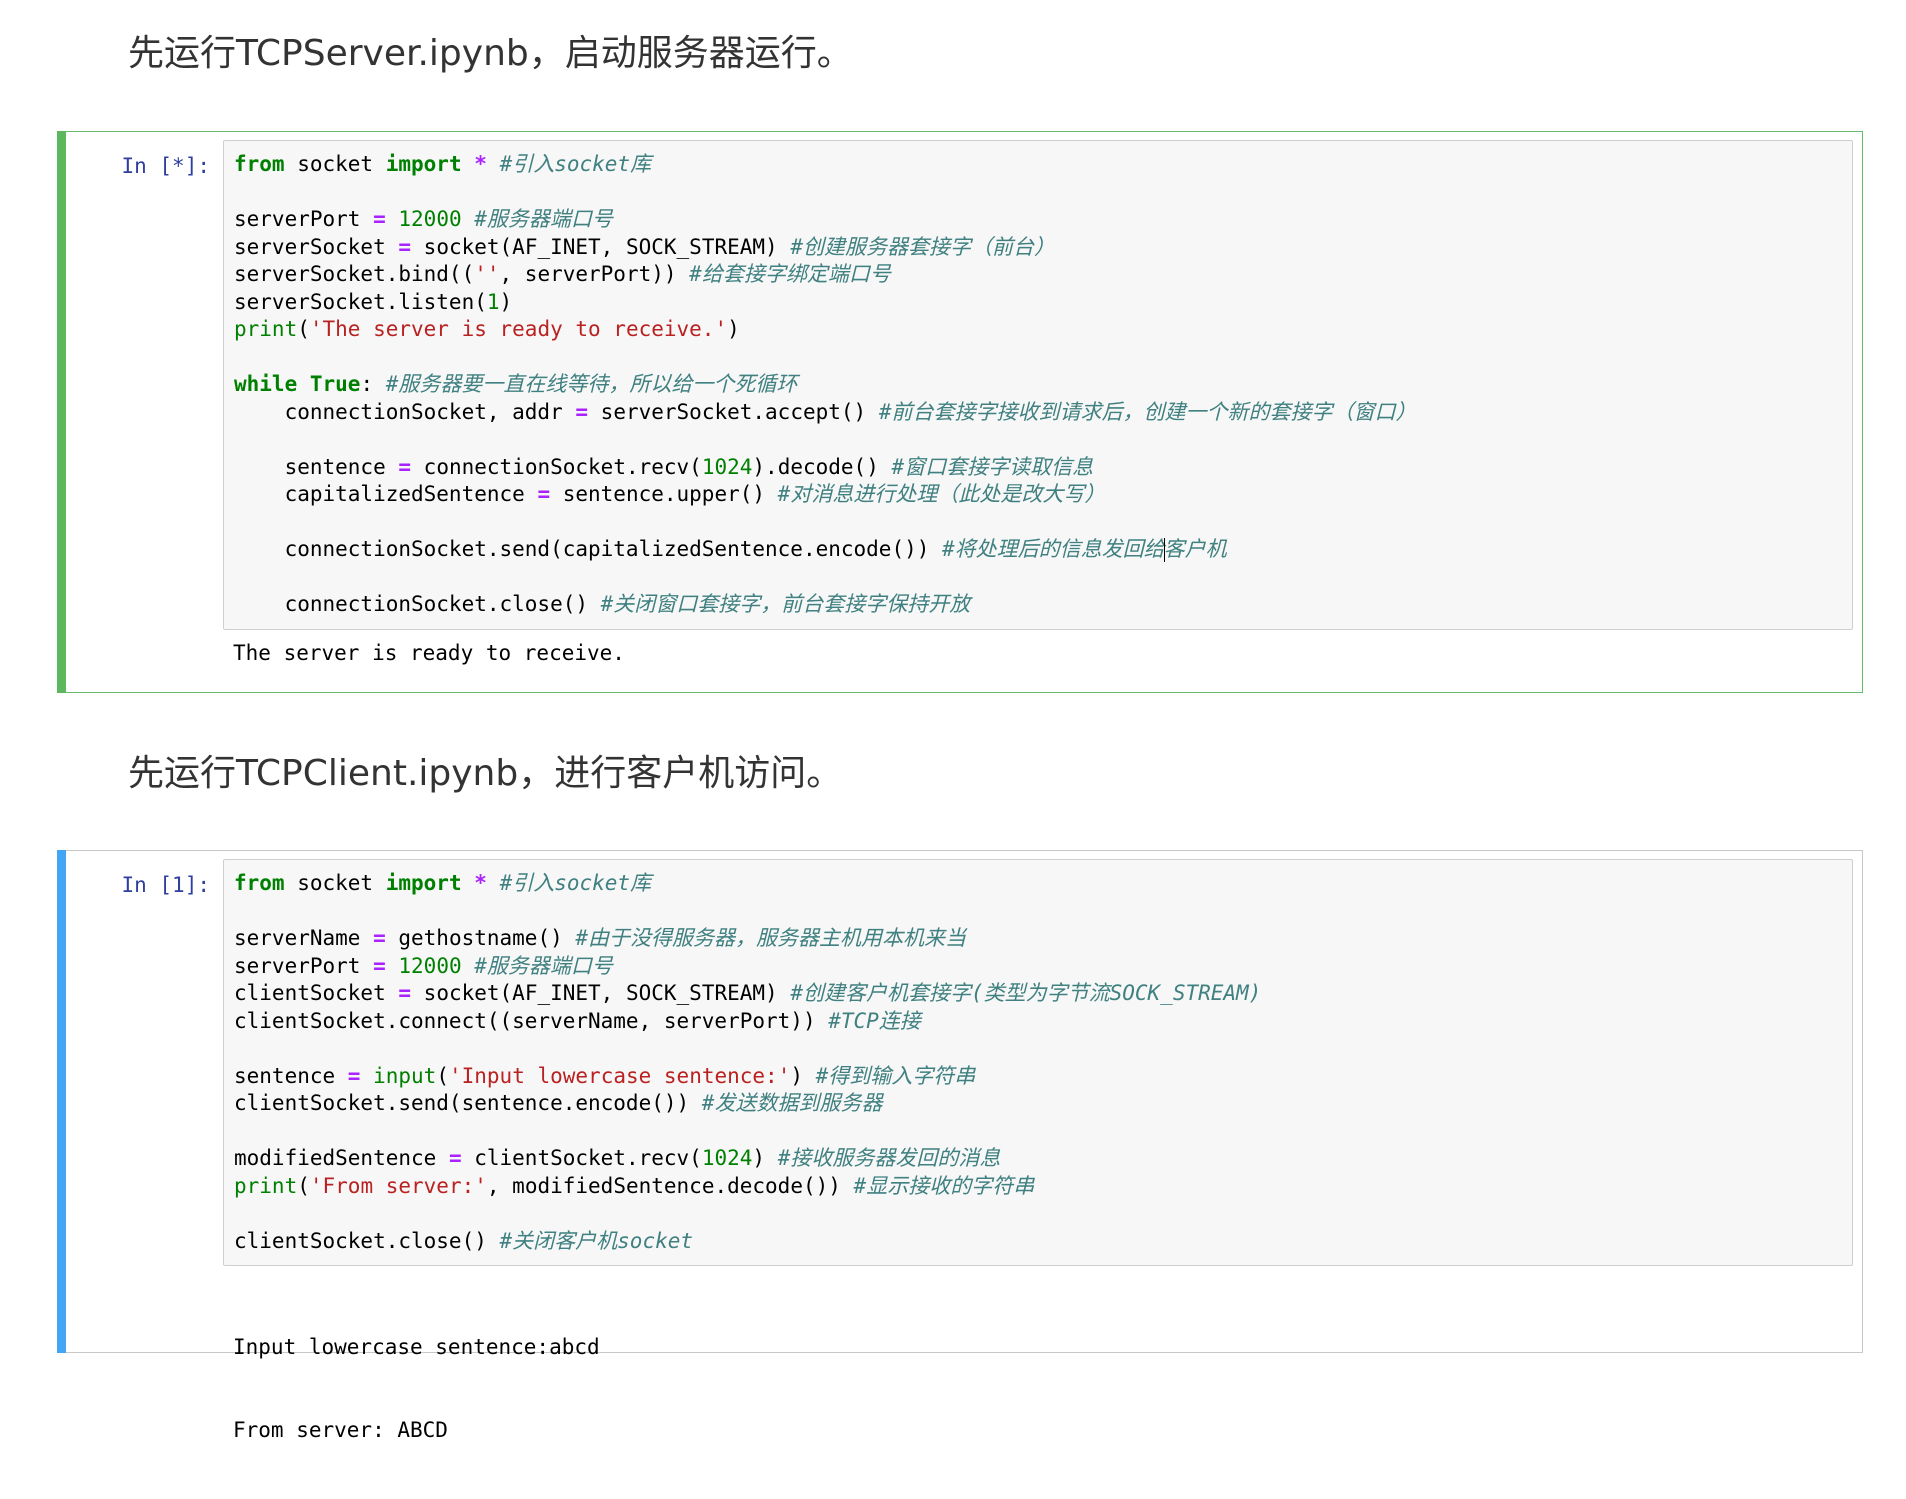 This screenshot has width=1906, height=1499. Describe the element at coordinates (373, 301) in the screenshot. I see `code-line: serverSocket.listen(1)` at that location.